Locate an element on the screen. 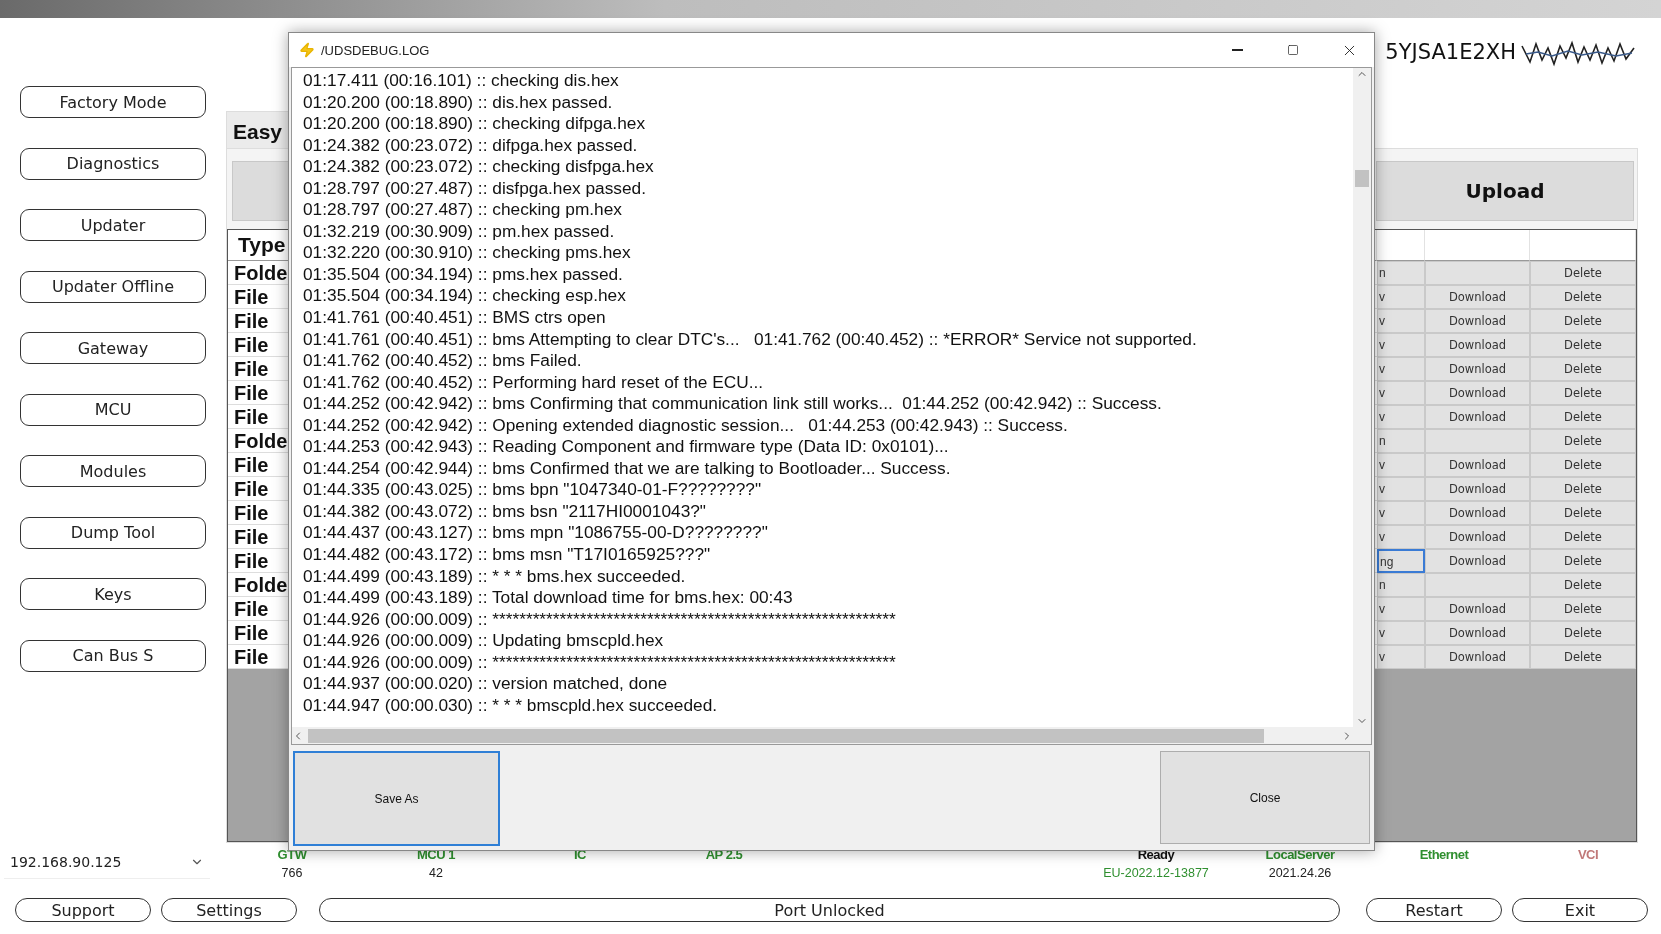  table-cell: Folde is located at coordinates (259, 585).